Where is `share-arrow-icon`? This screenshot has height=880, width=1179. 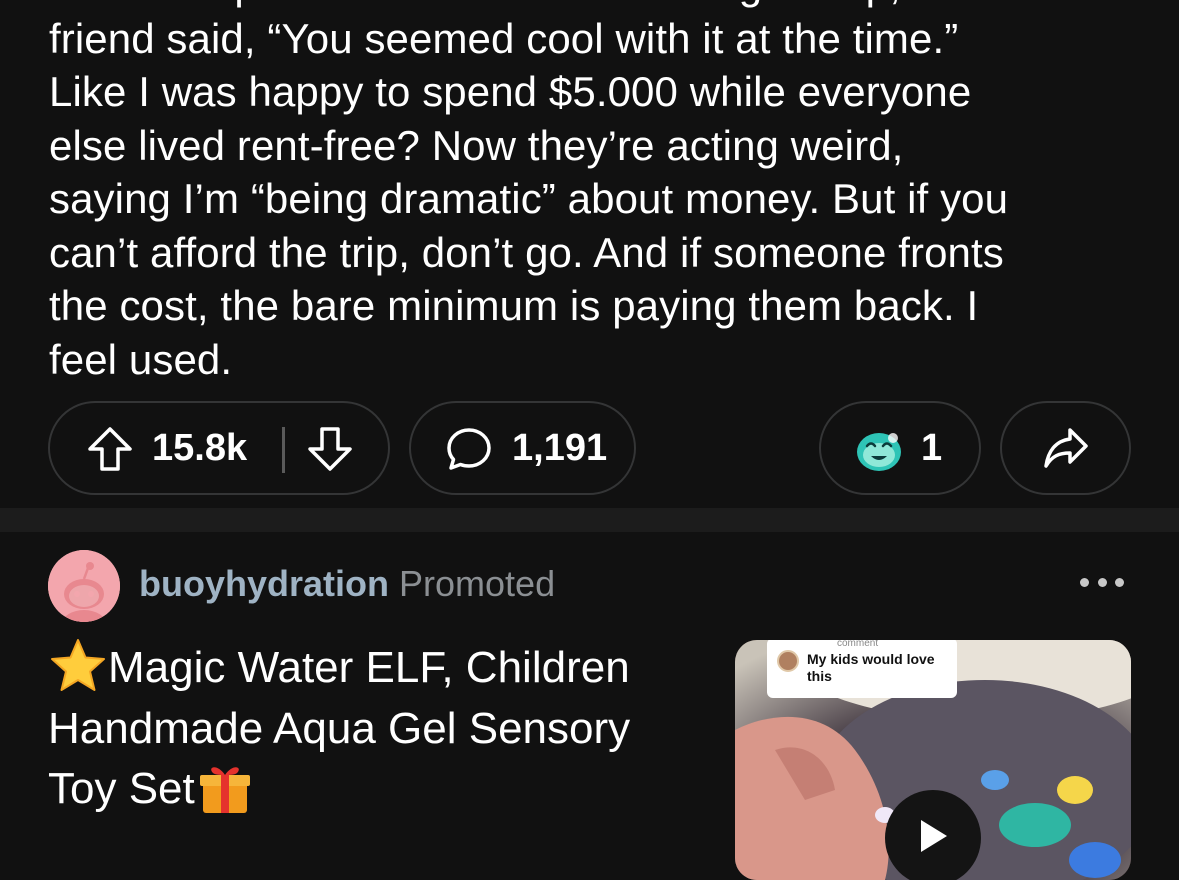
share-arrow-icon is located at coordinates (1066, 448).